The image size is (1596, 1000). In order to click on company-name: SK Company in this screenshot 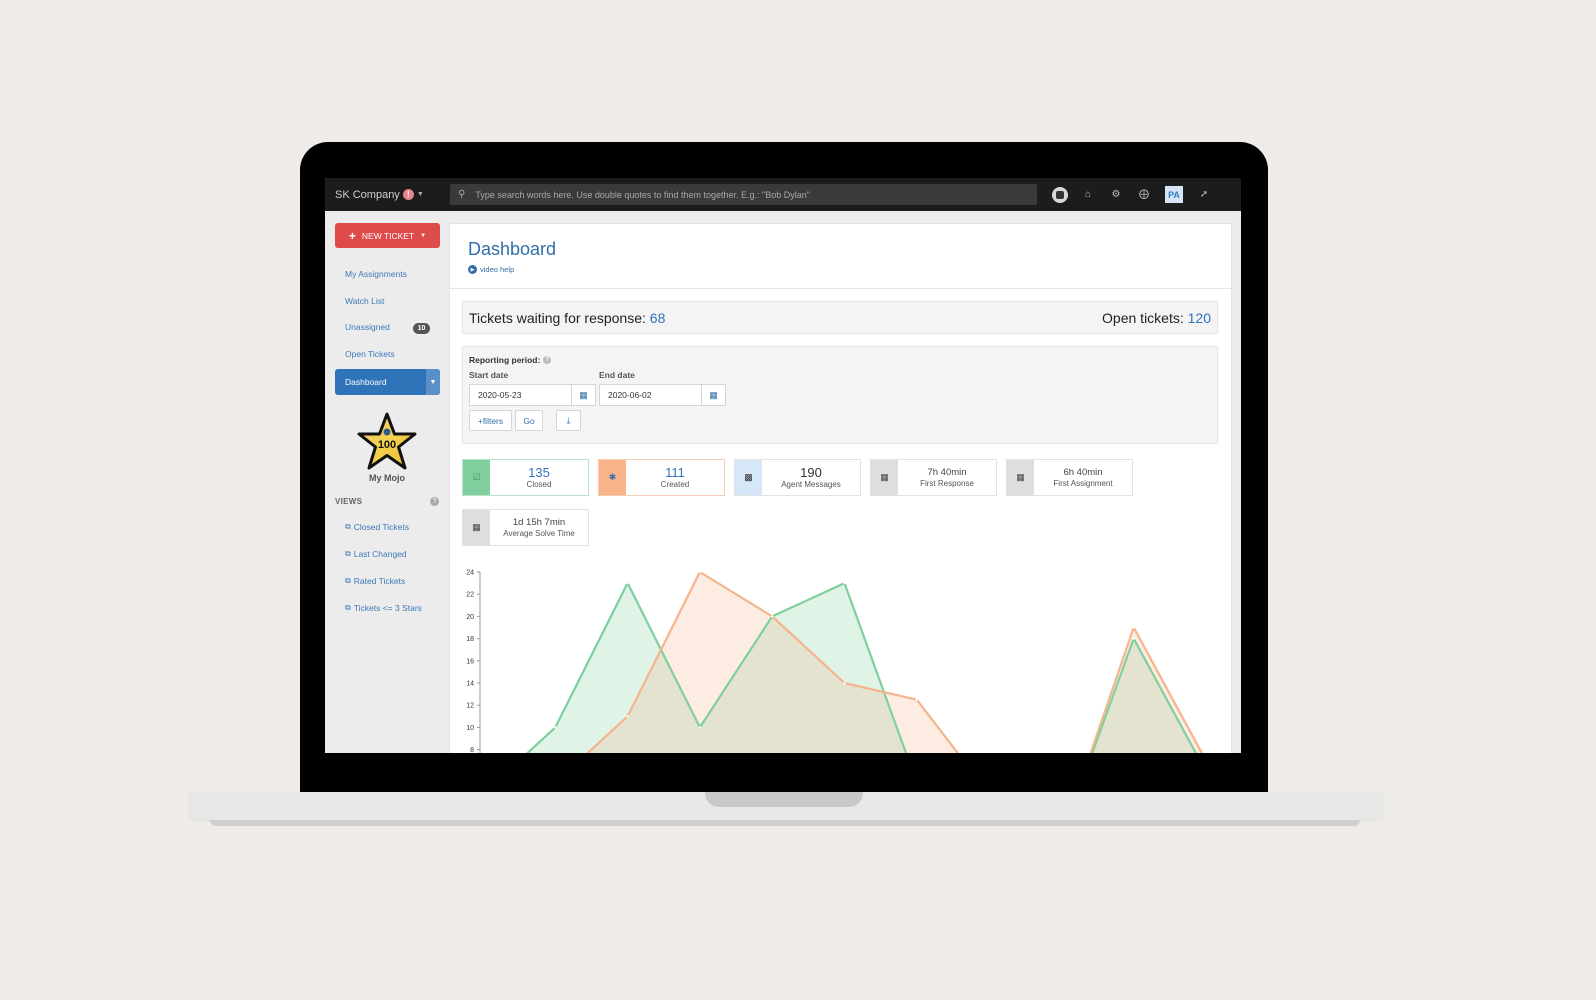, I will do `click(367, 194)`.